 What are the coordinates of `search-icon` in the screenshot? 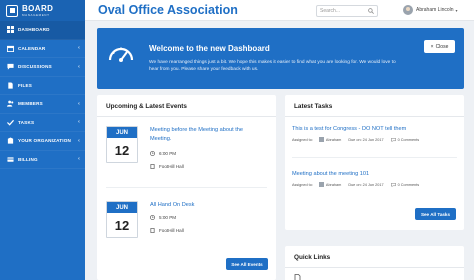 It's located at (371, 11).